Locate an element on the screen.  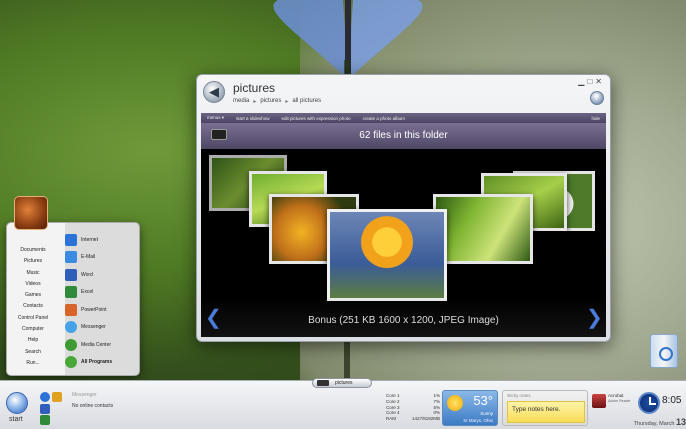
internet-icon is located at coordinates (71, 239).